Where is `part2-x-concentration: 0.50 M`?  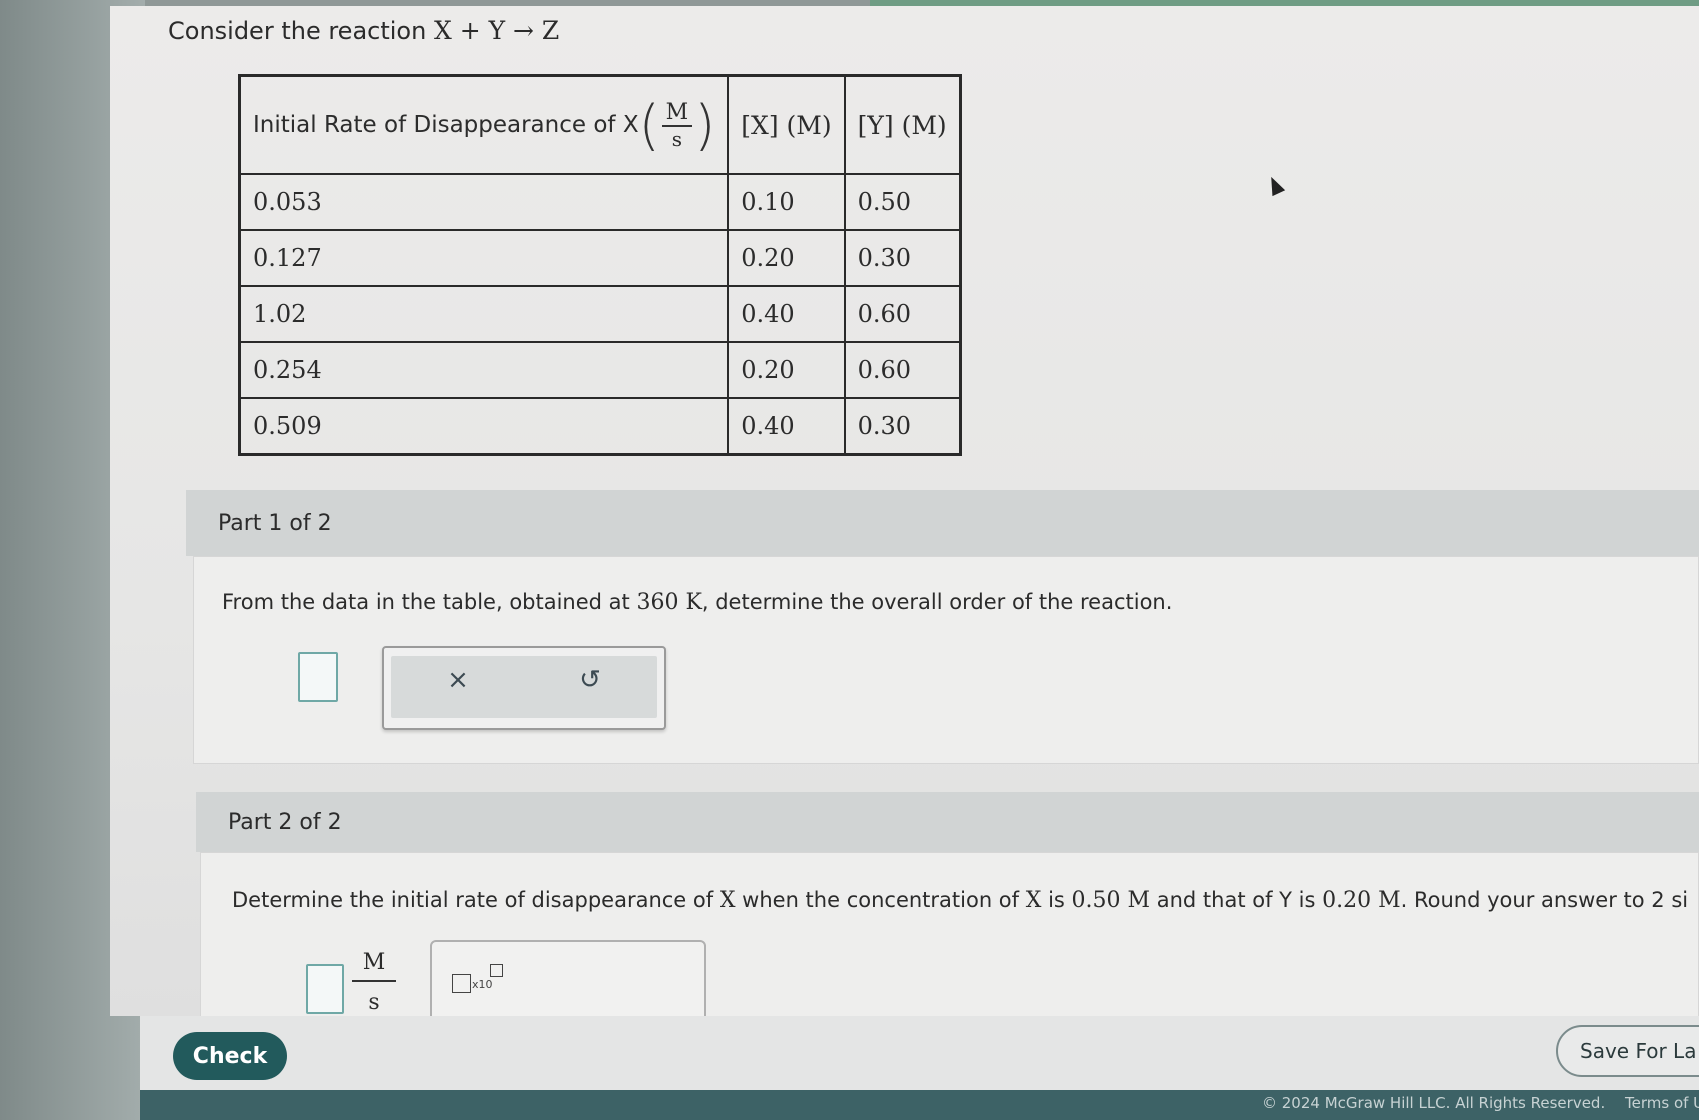 part2-x-concentration: 0.50 M is located at coordinates (1111, 900).